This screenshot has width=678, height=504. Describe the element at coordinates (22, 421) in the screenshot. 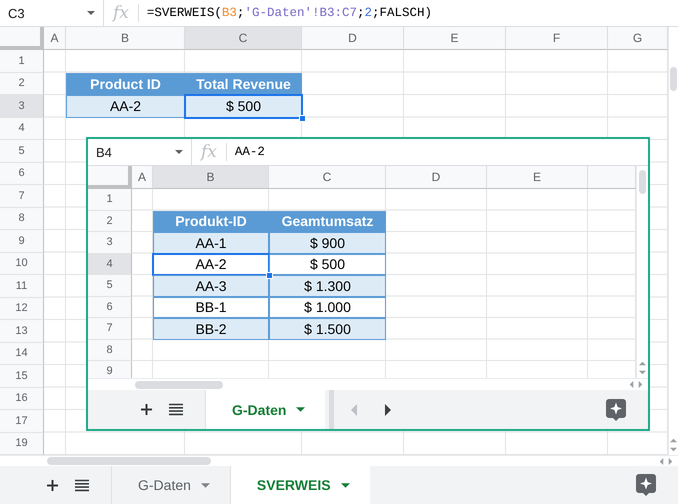

I see `row-number: 17` at that location.